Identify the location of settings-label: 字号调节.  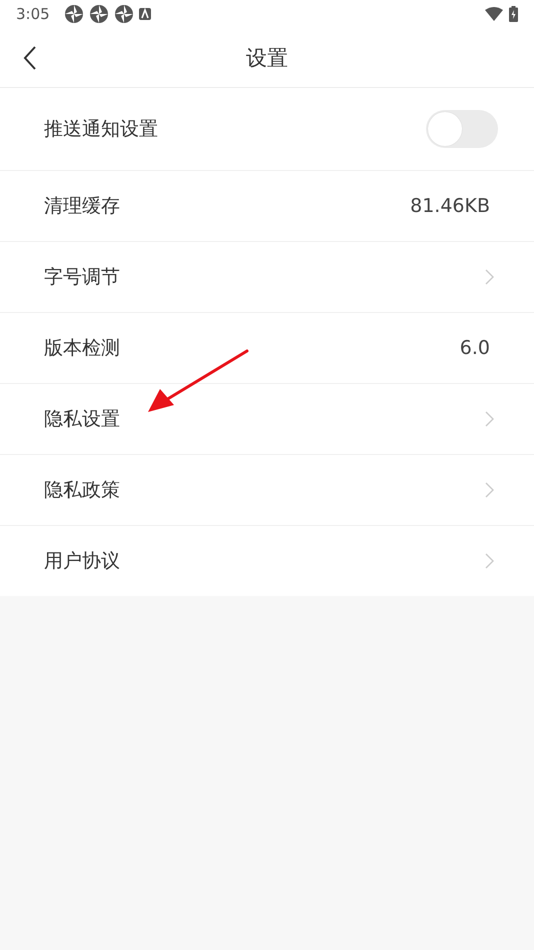
(82, 277).